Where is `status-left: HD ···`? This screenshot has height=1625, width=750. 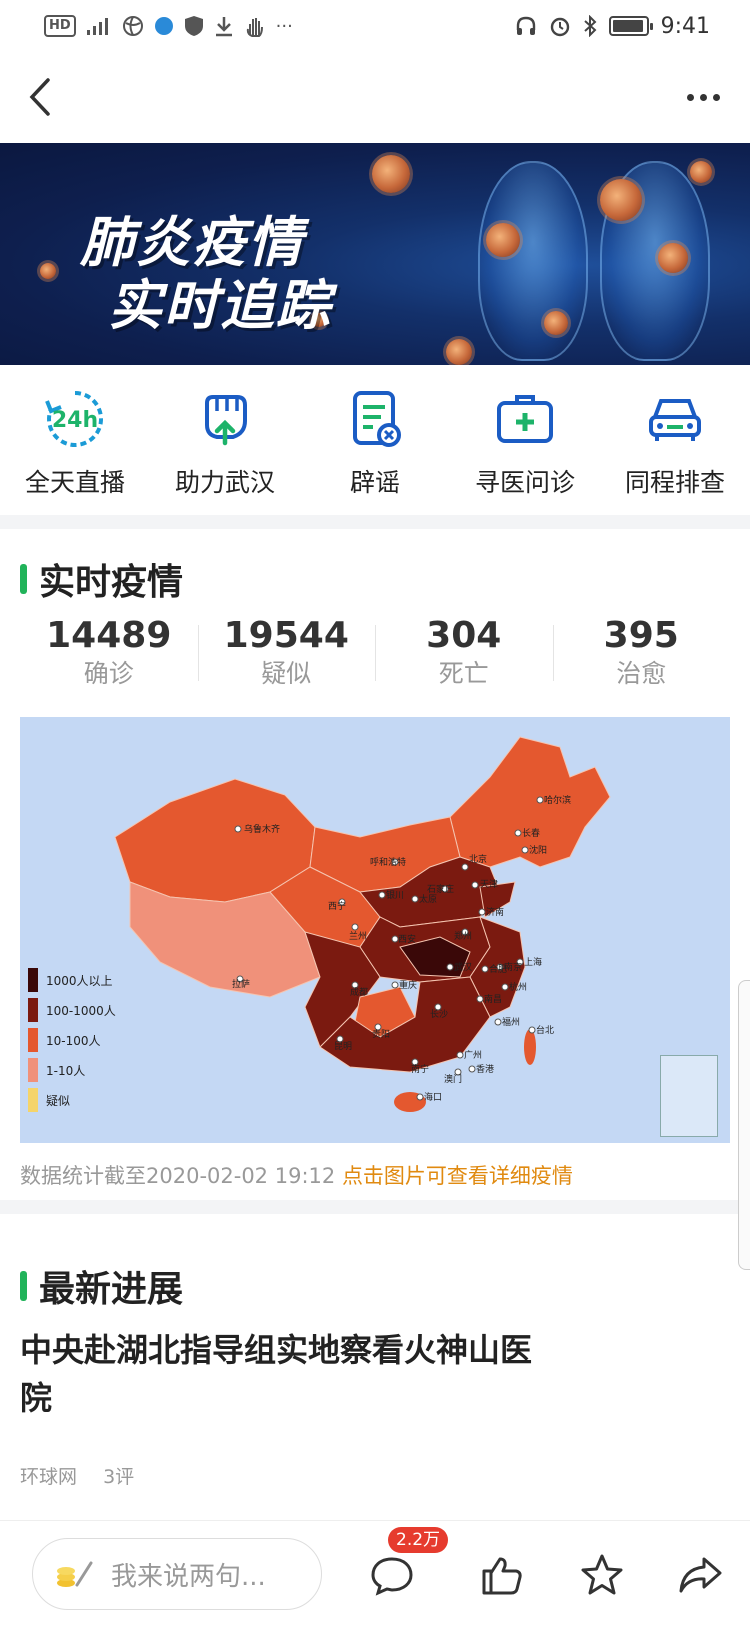 status-left: HD ··· is located at coordinates (168, 26).